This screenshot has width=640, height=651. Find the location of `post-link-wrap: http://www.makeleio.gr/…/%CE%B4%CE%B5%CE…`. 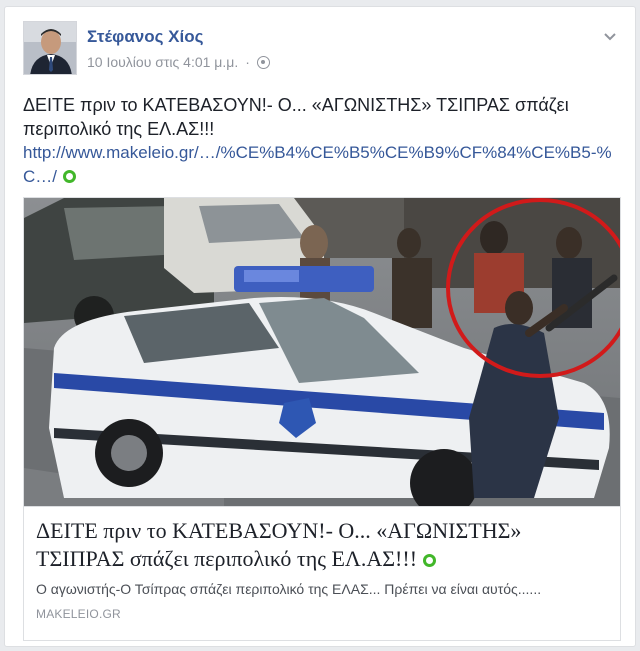

post-link-wrap: http://www.makeleio.gr/…/%CE%B4%CE%B5%CE… is located at coordinates (322, 165).